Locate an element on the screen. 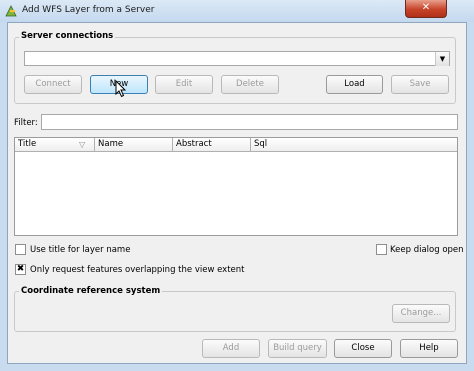  chevron-down-icon: ▼ is located at coordinates (442, 59).